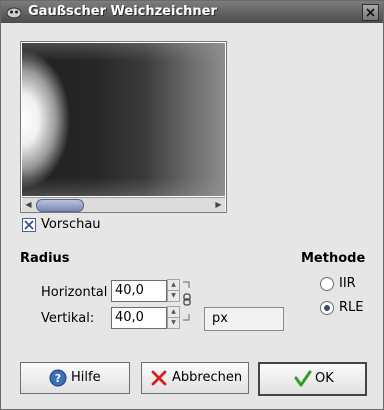  Describe the element at coordinates (45, 258) in the screenshot. I see `radius-heading: Radius` at that location.